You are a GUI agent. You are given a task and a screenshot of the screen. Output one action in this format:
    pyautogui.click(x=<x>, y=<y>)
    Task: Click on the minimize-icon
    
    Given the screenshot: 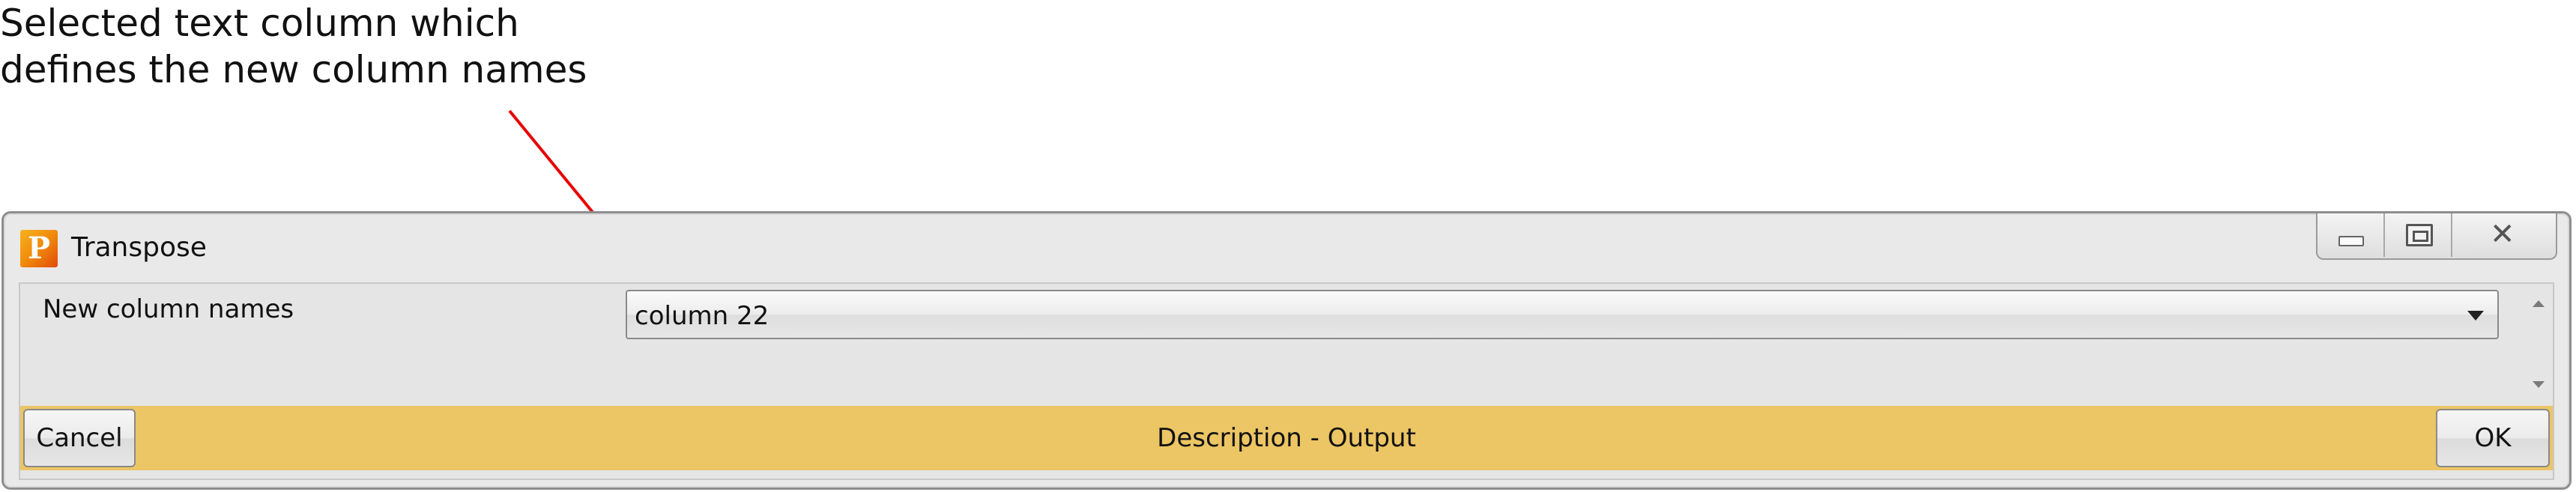 What is the action you would take?
    pyautogui.click(x=2351, y=241)
    